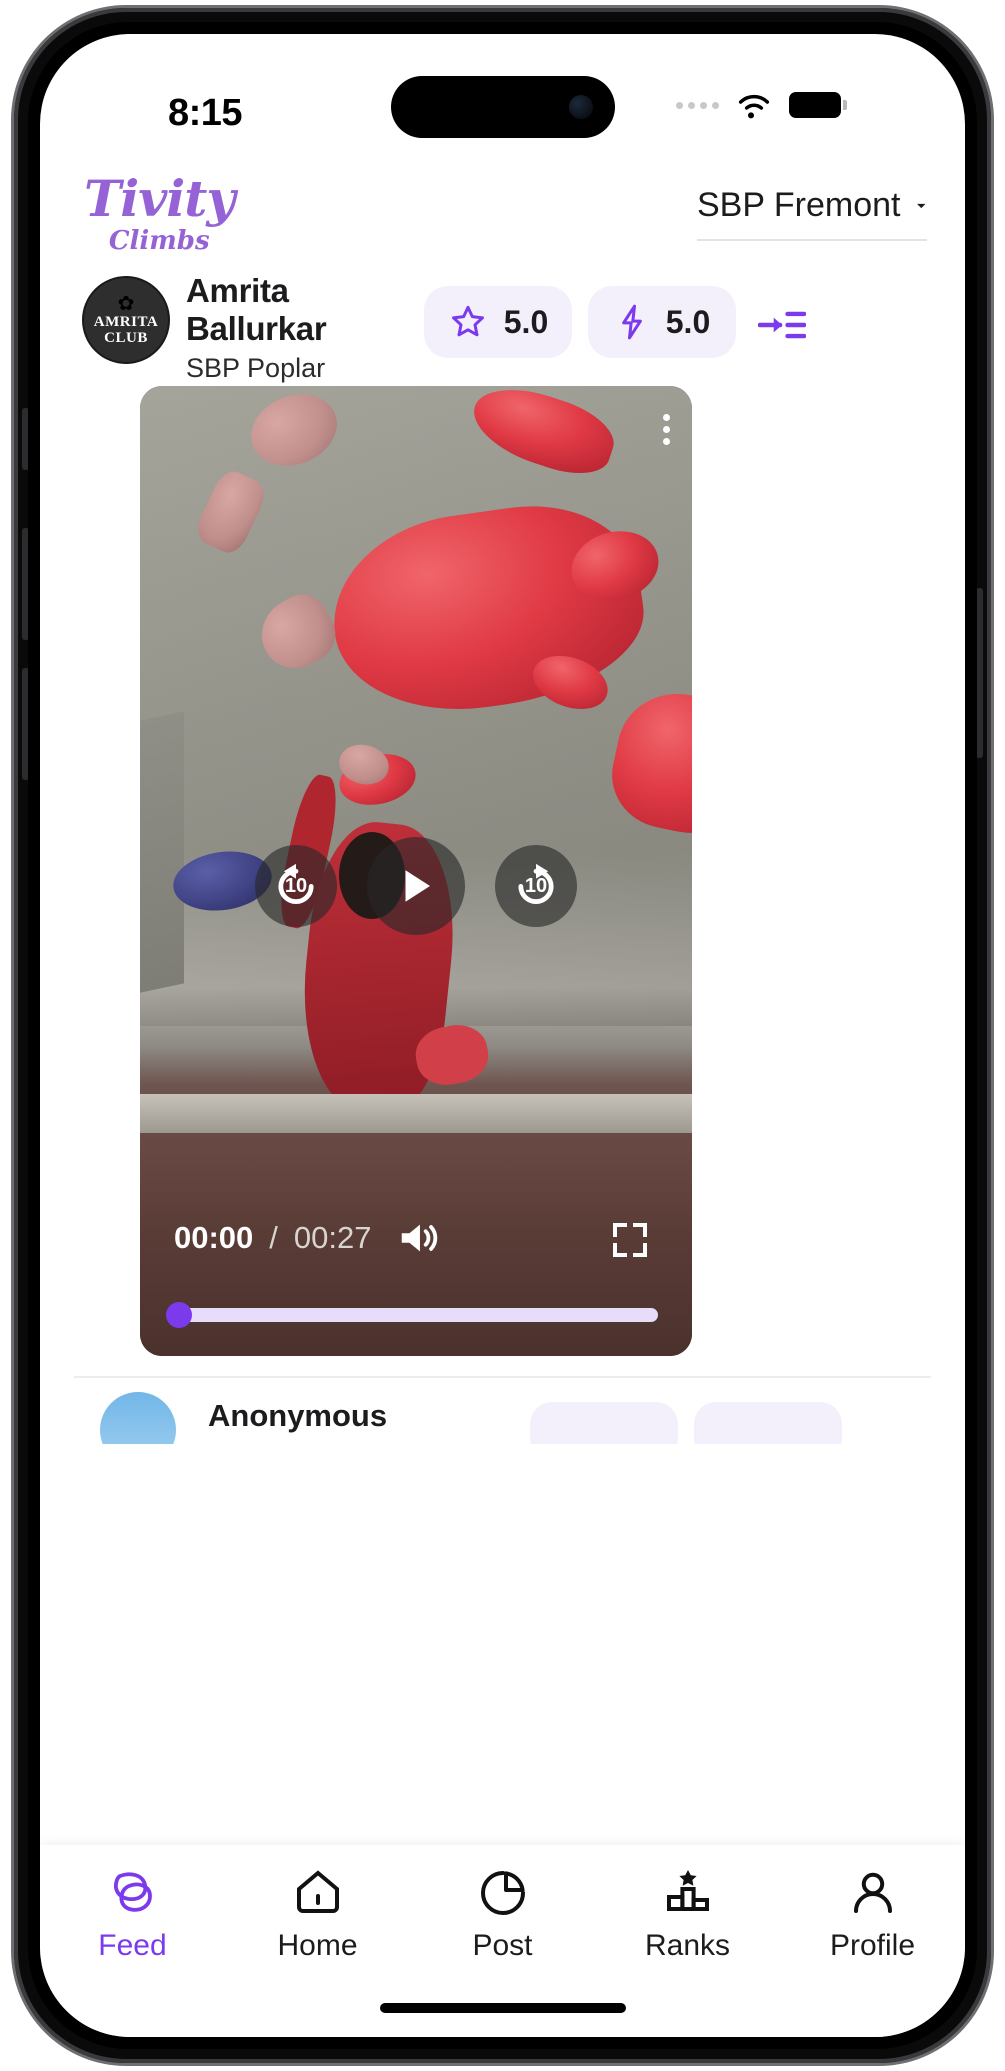  I want to click on volume-up-icon, so click(419, 1238).